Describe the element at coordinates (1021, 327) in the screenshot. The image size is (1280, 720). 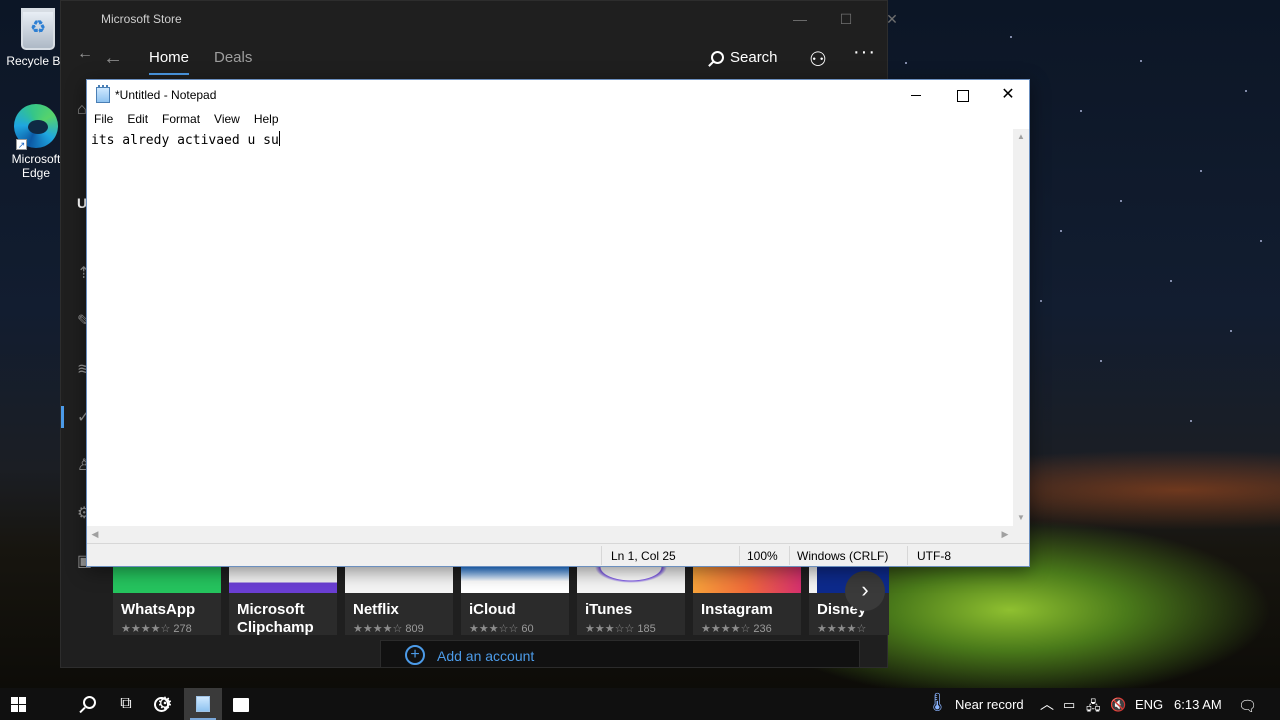
I see `vertical-scrollbar: ▲ ▼` at that location.